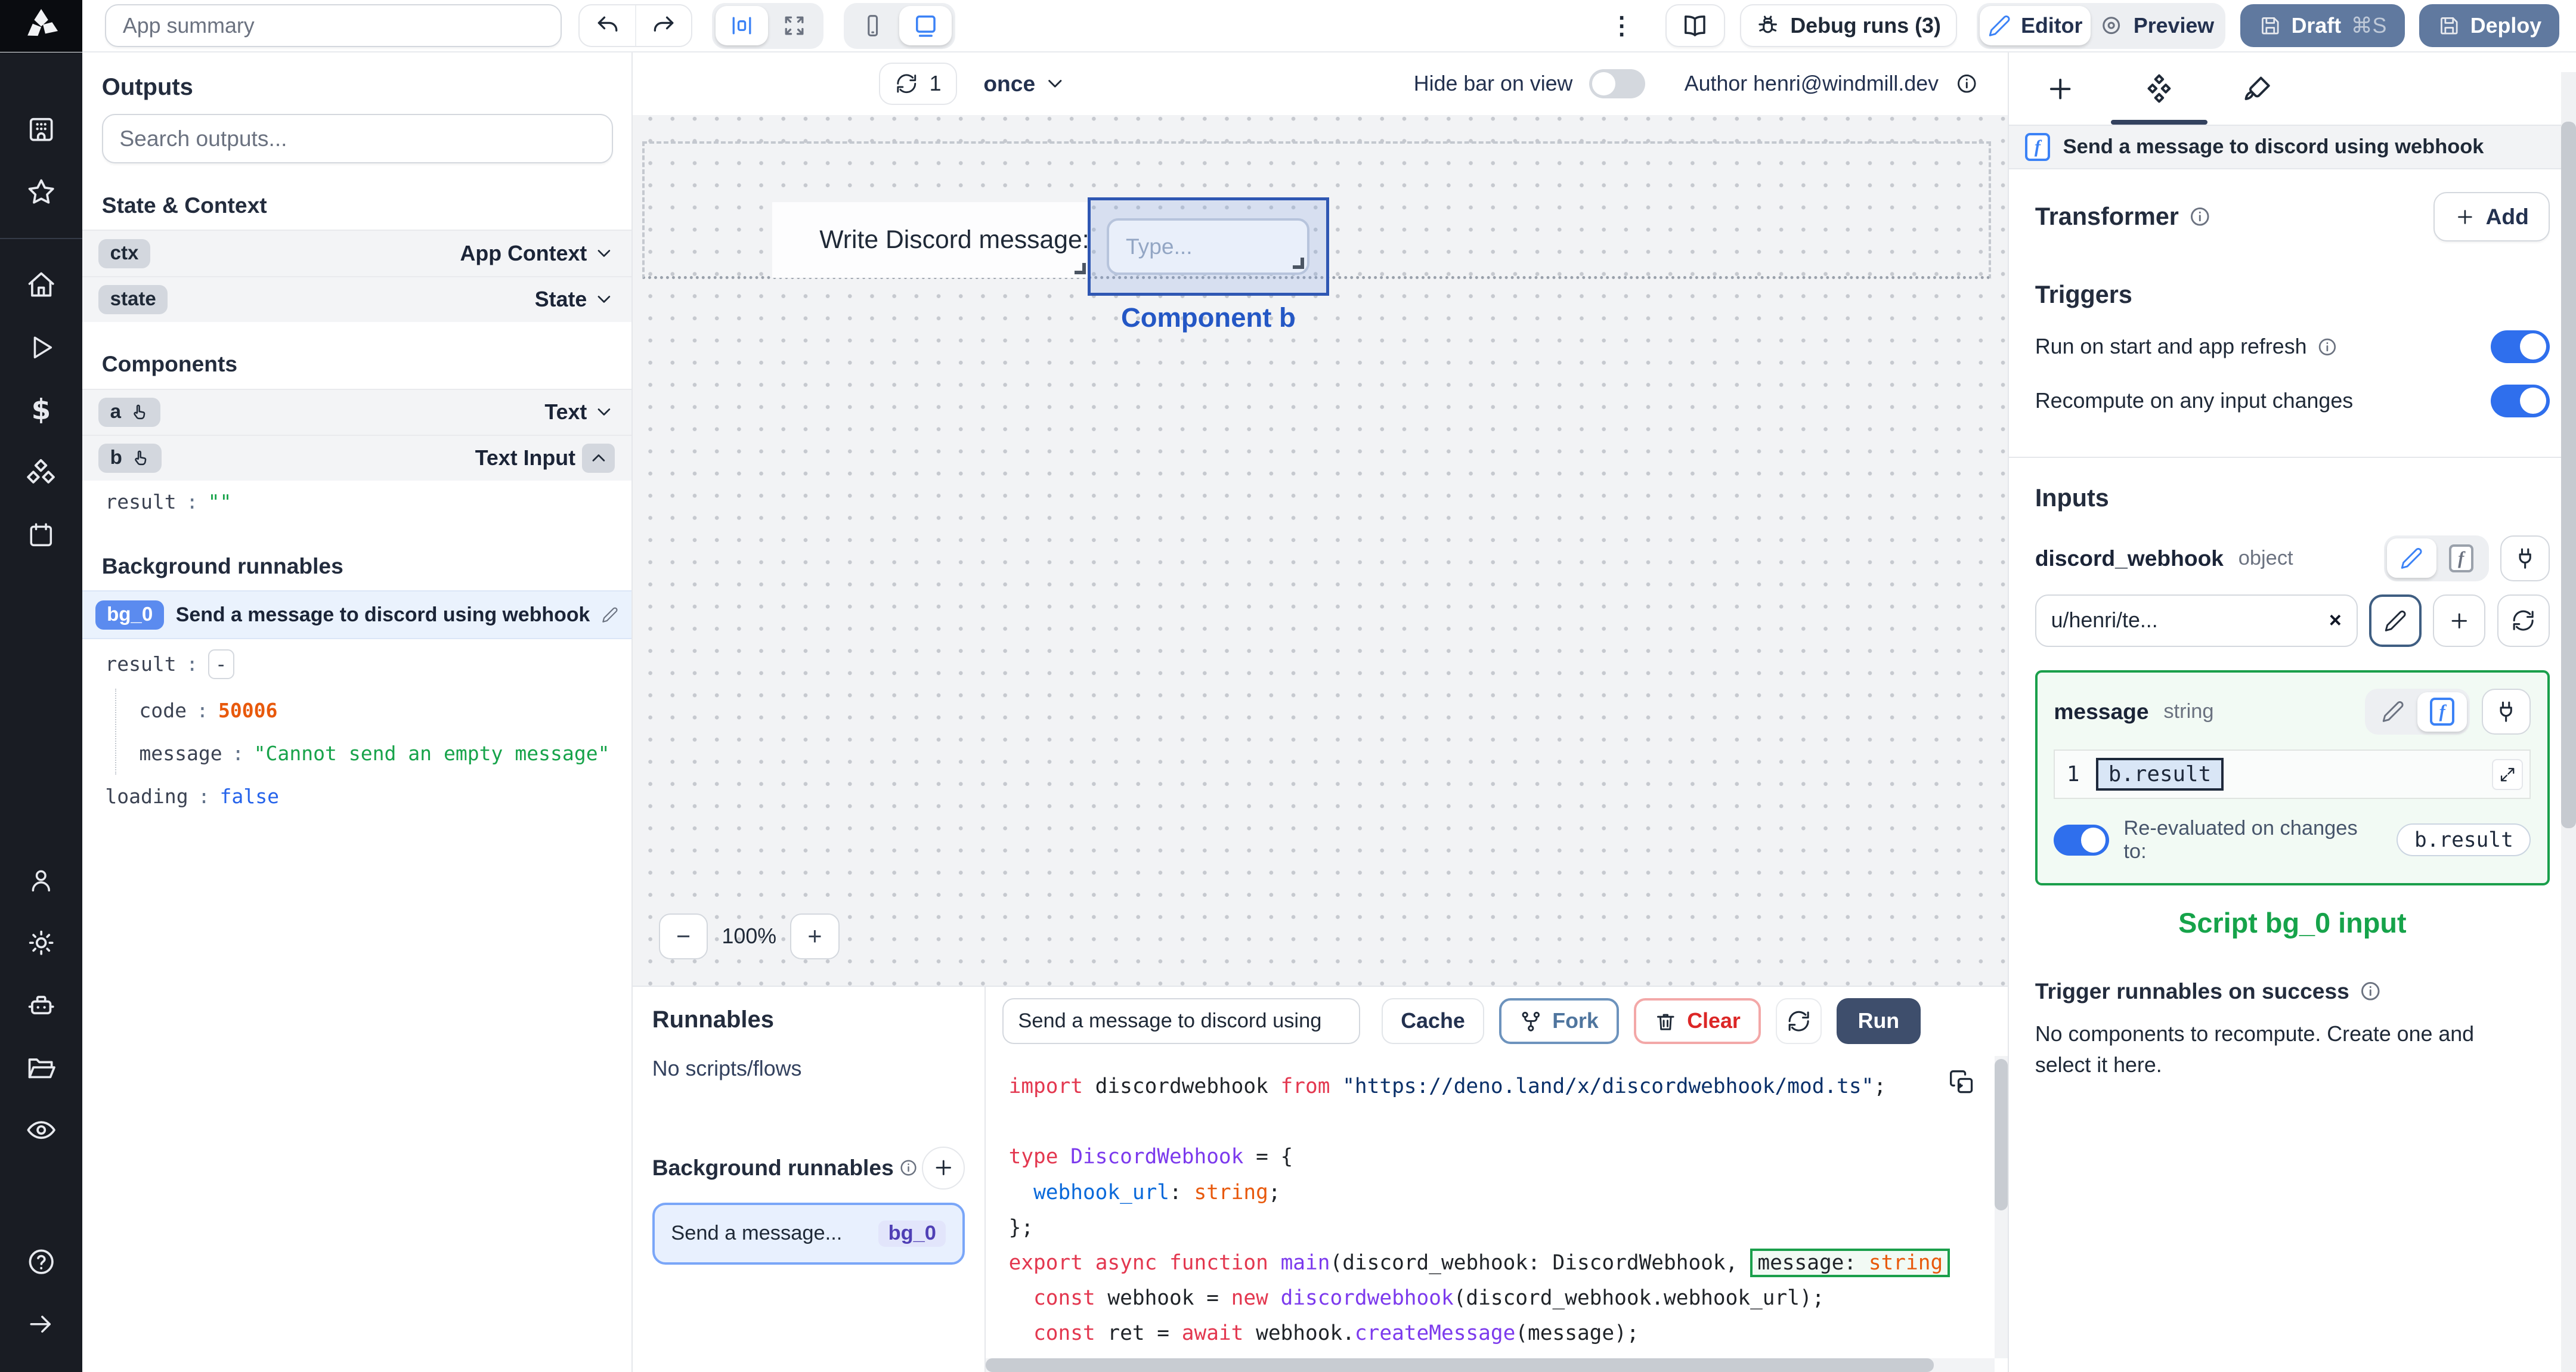 The image size is (2576, 1372). I want to click on docs-button, so click(1695, 25).